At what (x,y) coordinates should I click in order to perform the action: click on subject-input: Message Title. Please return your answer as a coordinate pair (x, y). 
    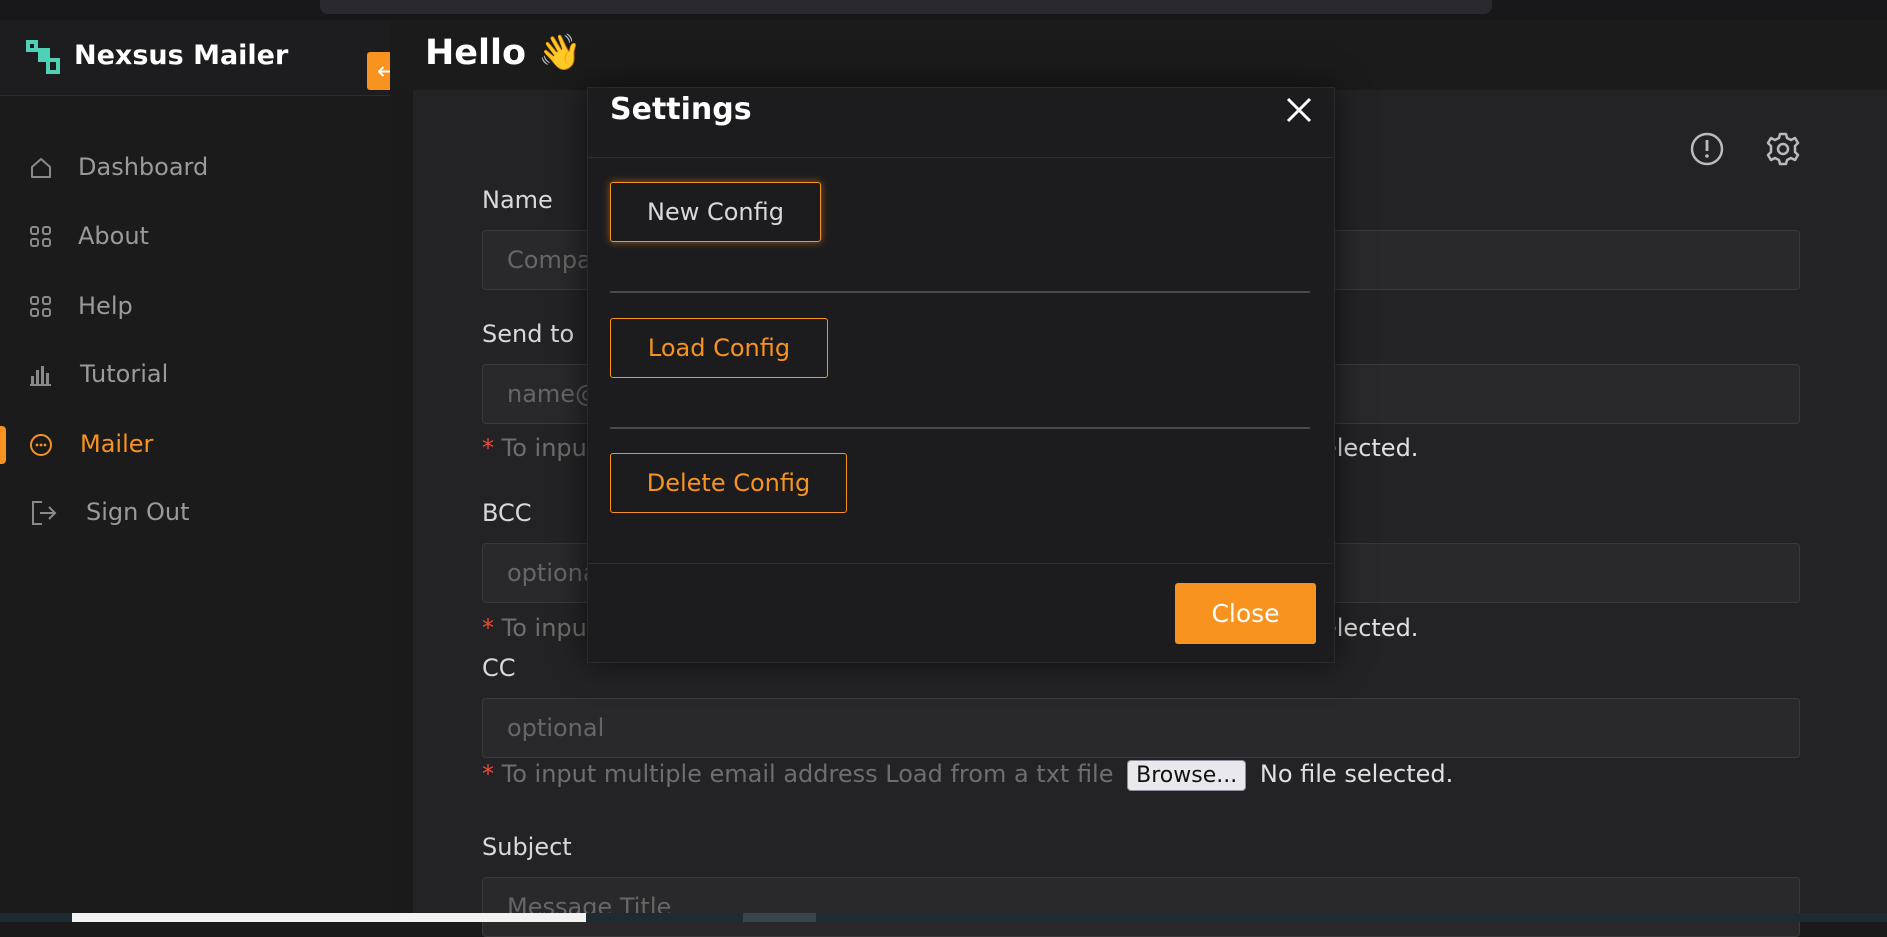
    Looking at the image, I should click on (1141, 907).